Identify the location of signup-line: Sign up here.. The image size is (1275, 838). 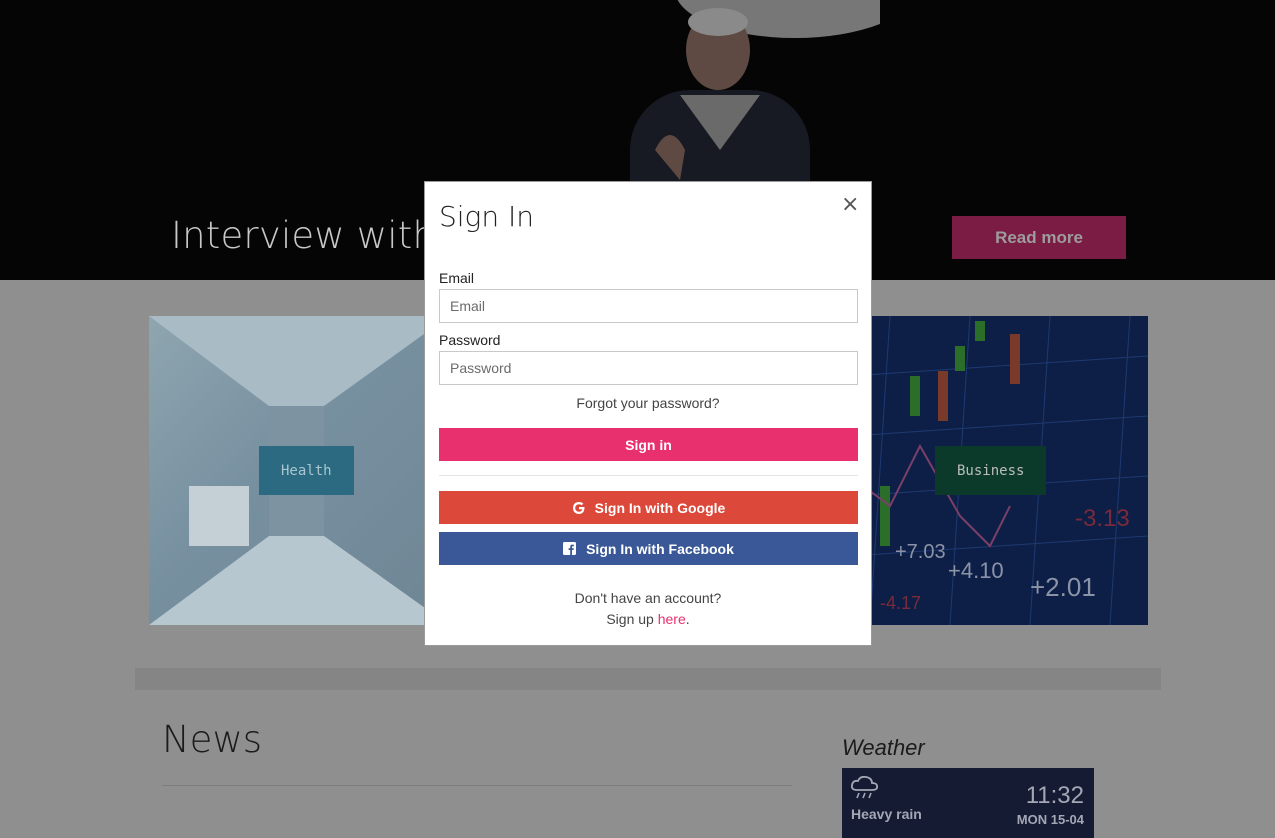
(648, 619).